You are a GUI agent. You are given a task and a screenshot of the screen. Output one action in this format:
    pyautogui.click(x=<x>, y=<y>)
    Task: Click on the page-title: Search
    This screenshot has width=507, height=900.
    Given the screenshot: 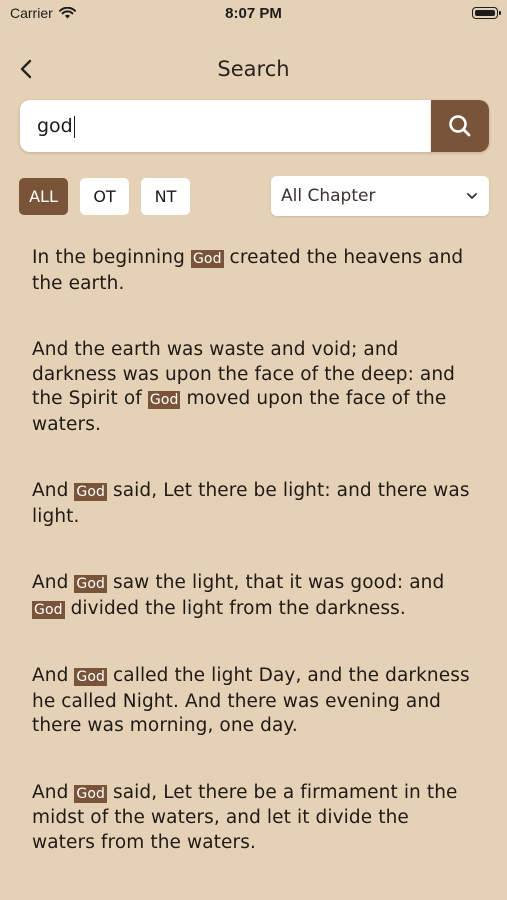 What is the action you would take?
    pyautogui.click(x=253, y=69)
    